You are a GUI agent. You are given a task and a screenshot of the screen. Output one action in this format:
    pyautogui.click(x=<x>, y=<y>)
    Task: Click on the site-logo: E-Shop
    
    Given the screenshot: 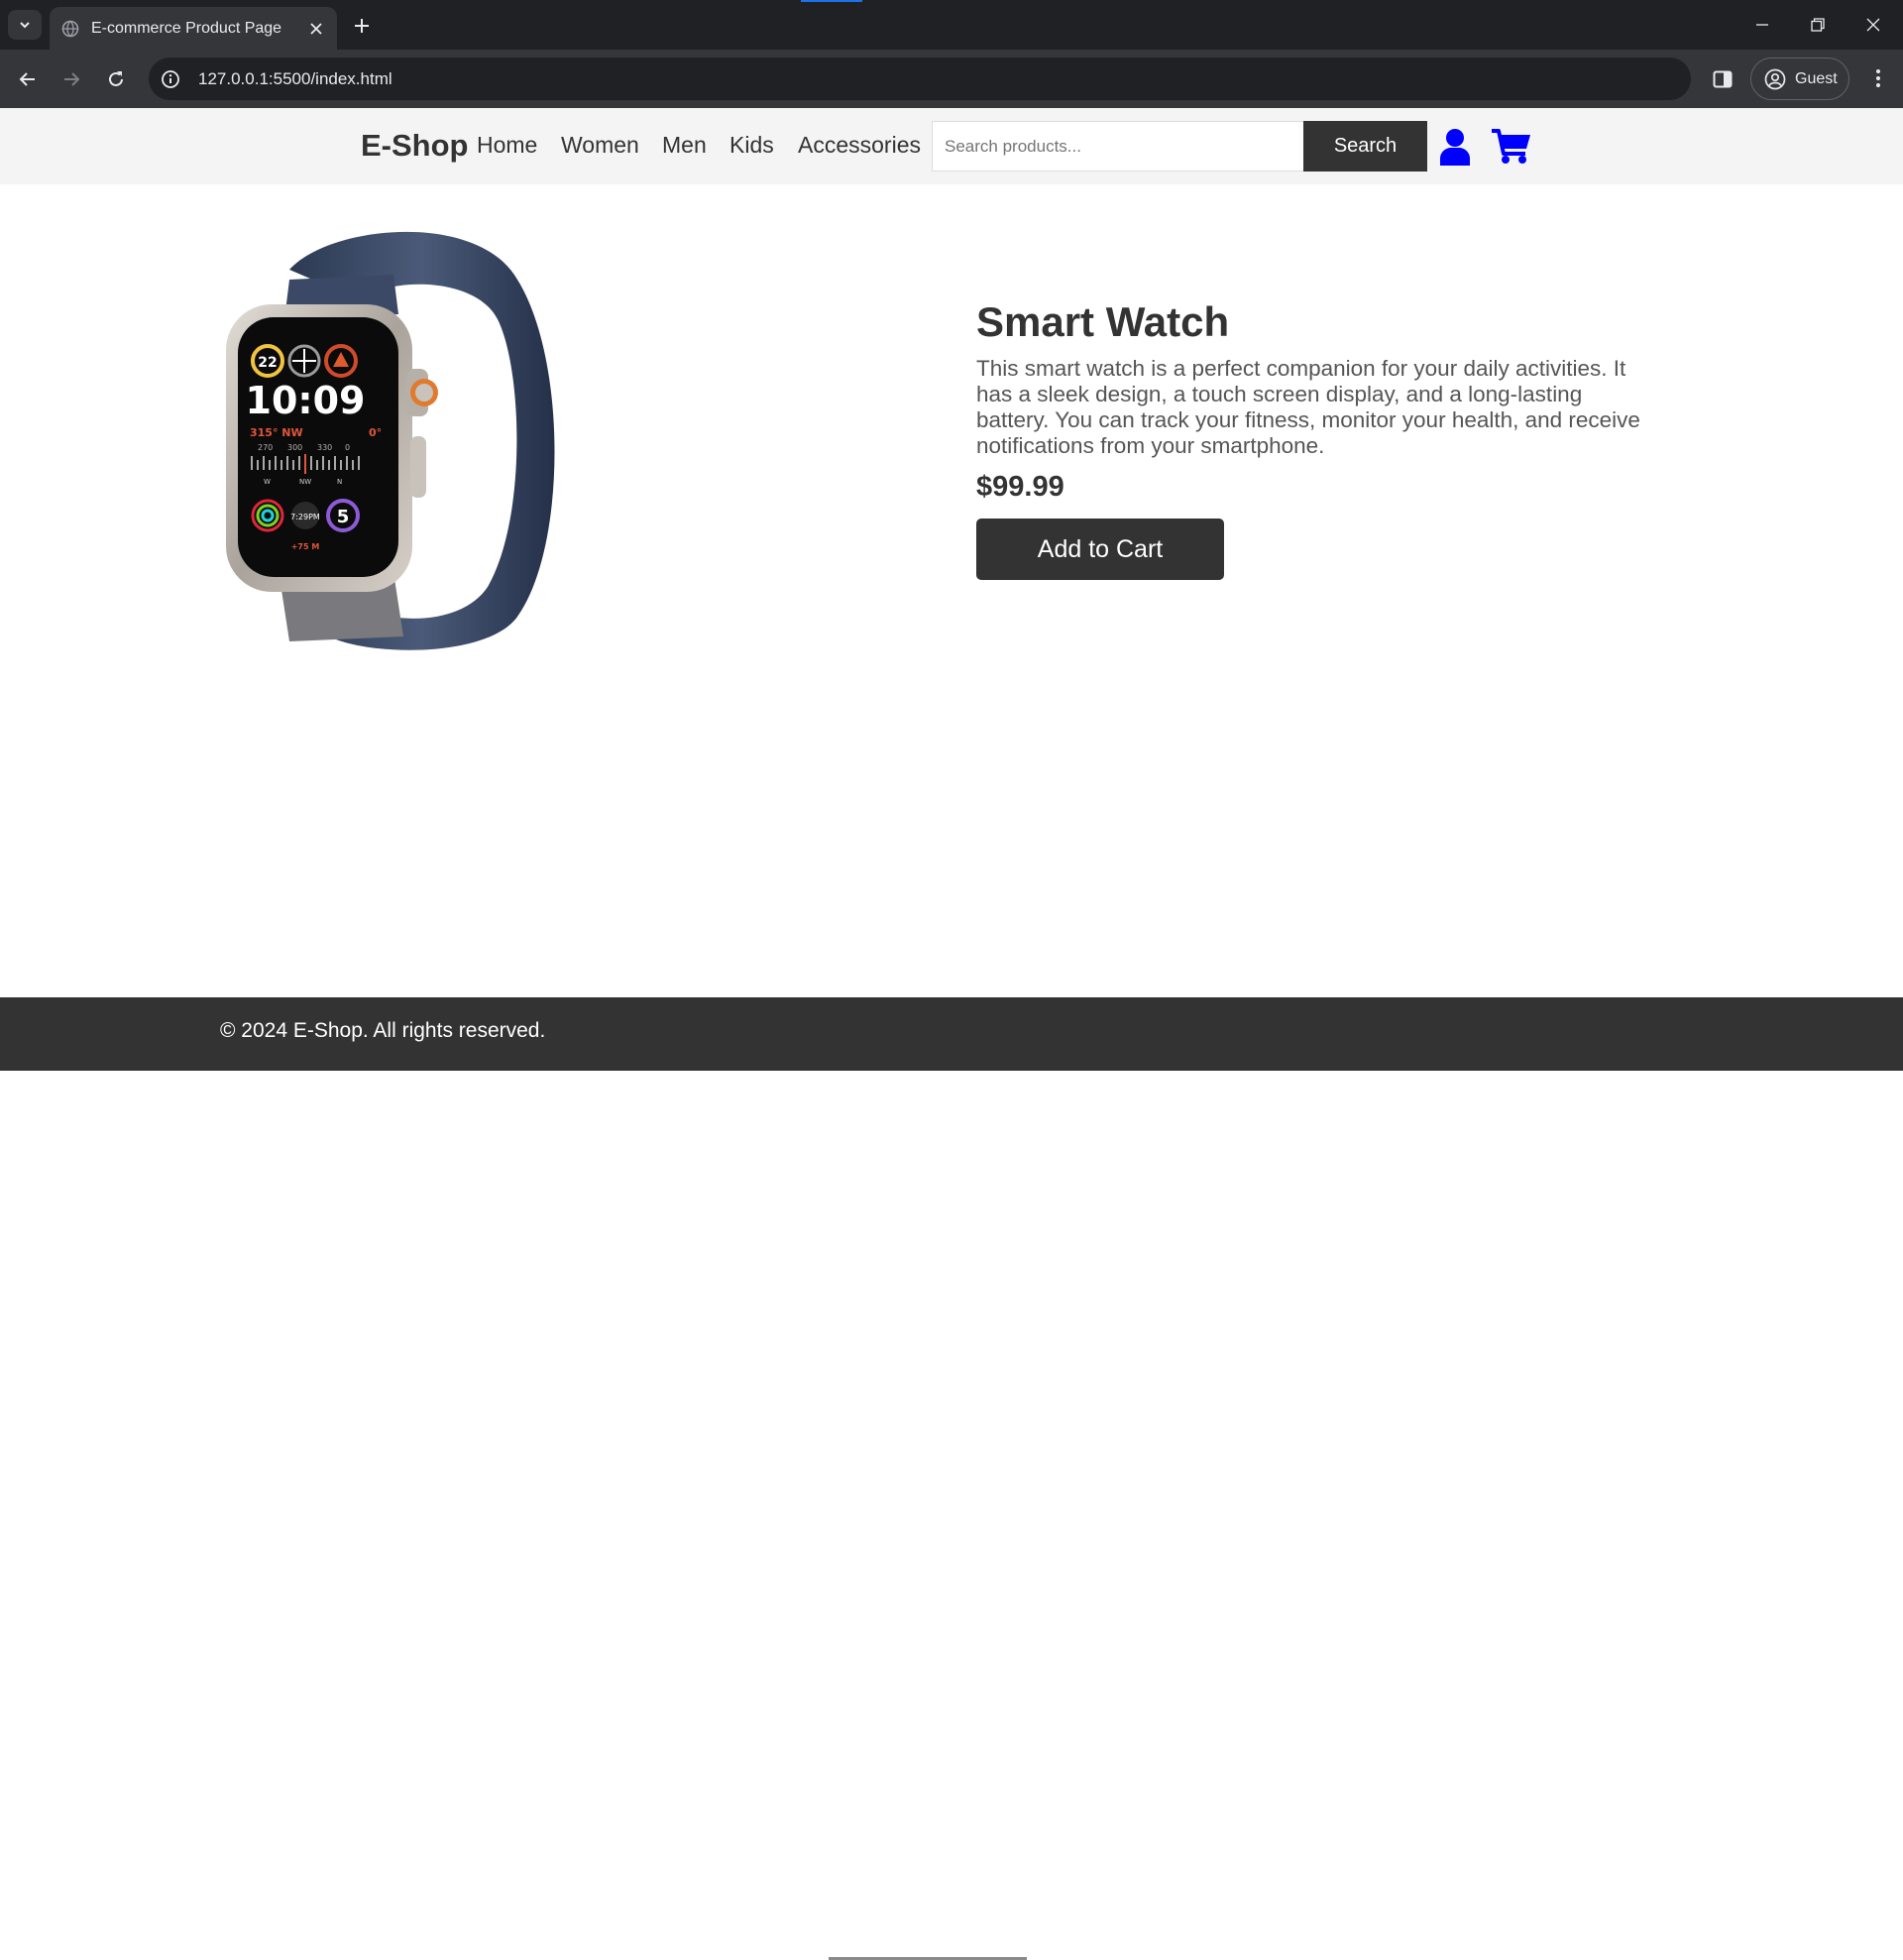 What is the action you would take?
    pyautogui.click(x=415, y=146)
    